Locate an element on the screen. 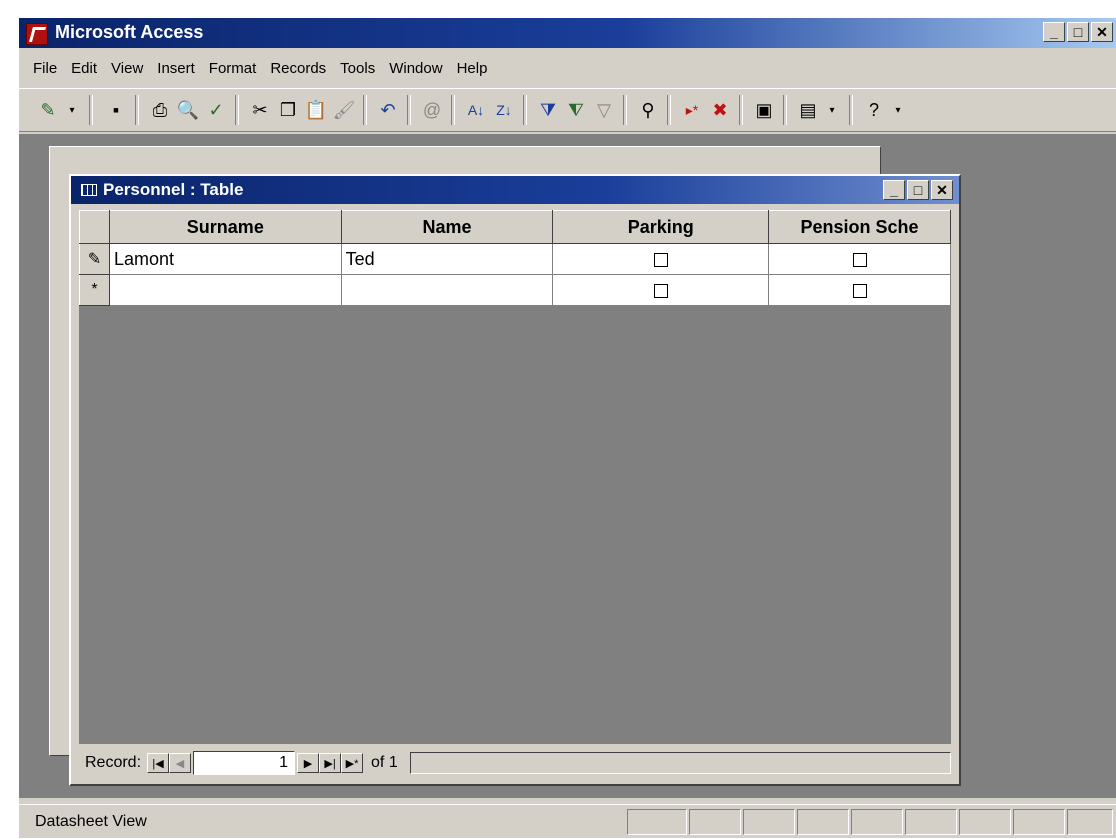 The width and height of the screenshot is (1116, 839). filter-by-selection-icon: ⧩ is located at coordinates (548, 110).